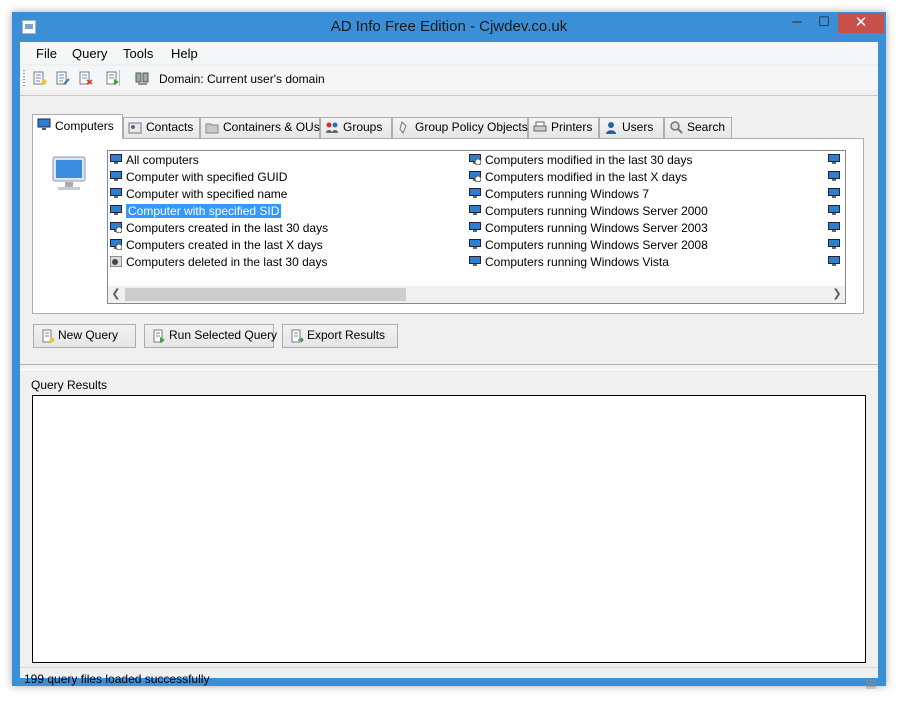 The height and width of the screenshot is (705, 906). Describe the element at coordinates (265, 294) in the screenshot. I see `scrollbar-thumb` at that location.